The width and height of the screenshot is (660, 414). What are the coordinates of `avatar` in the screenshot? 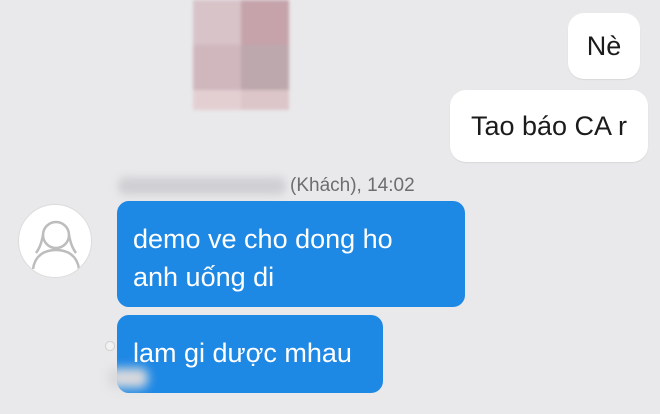 It's located at (55, 241).